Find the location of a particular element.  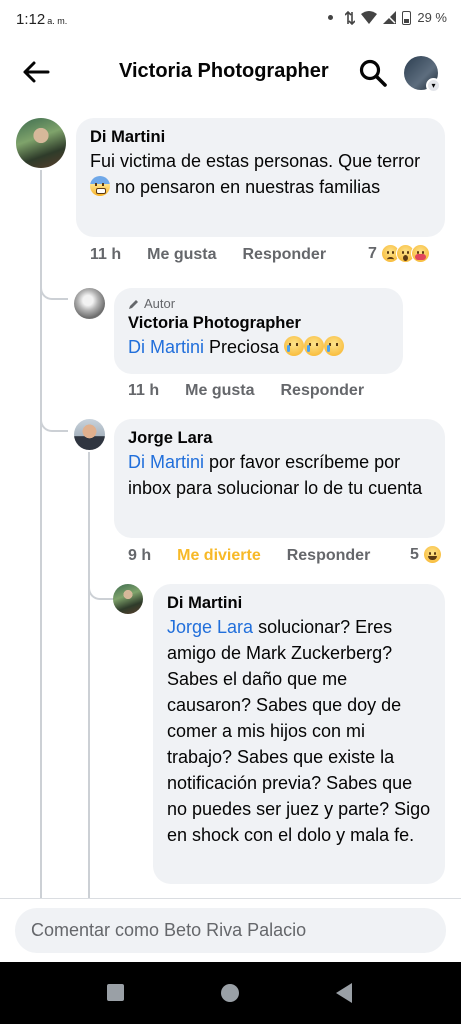

reaction-summary: 5 is located at coordinates (426, 554).